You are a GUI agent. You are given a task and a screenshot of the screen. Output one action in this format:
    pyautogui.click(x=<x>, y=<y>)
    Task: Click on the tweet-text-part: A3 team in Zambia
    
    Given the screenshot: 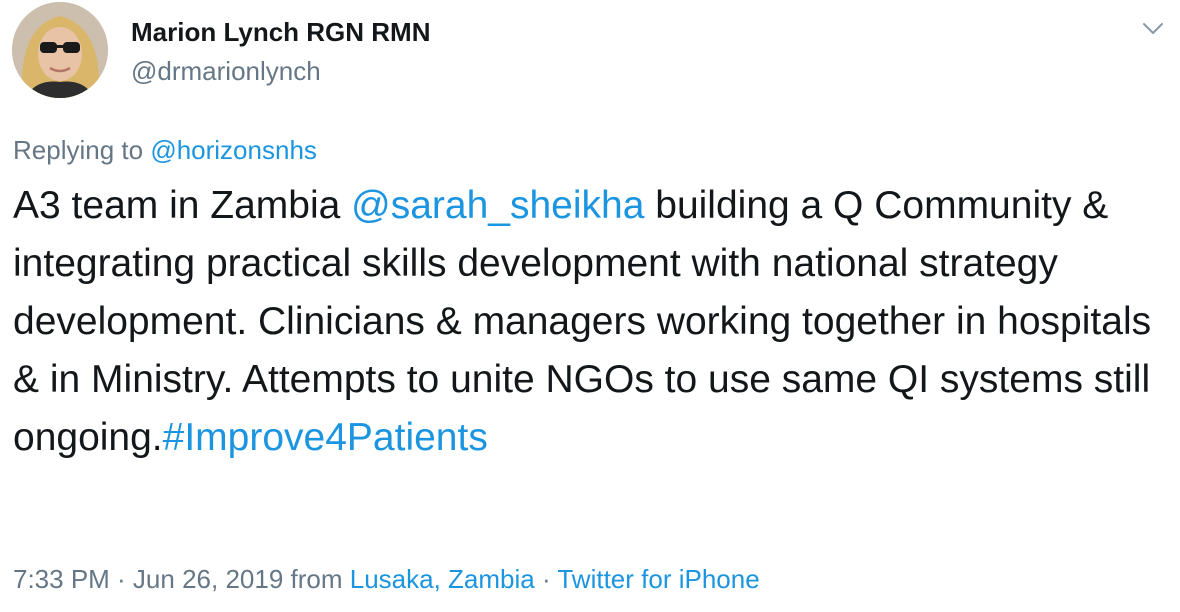 What is the action you would take?
    pyautogui.click(x=182, y=205)
    